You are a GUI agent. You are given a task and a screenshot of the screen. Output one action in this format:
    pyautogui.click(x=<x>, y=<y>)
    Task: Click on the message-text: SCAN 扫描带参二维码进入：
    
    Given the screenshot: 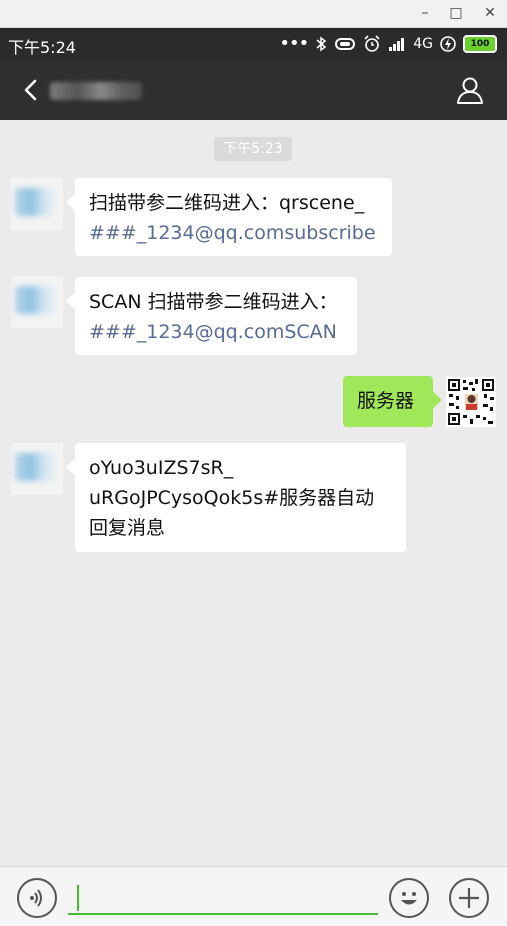 What is the action you would take?
    pyautogui.click(x=213, y=302)
    